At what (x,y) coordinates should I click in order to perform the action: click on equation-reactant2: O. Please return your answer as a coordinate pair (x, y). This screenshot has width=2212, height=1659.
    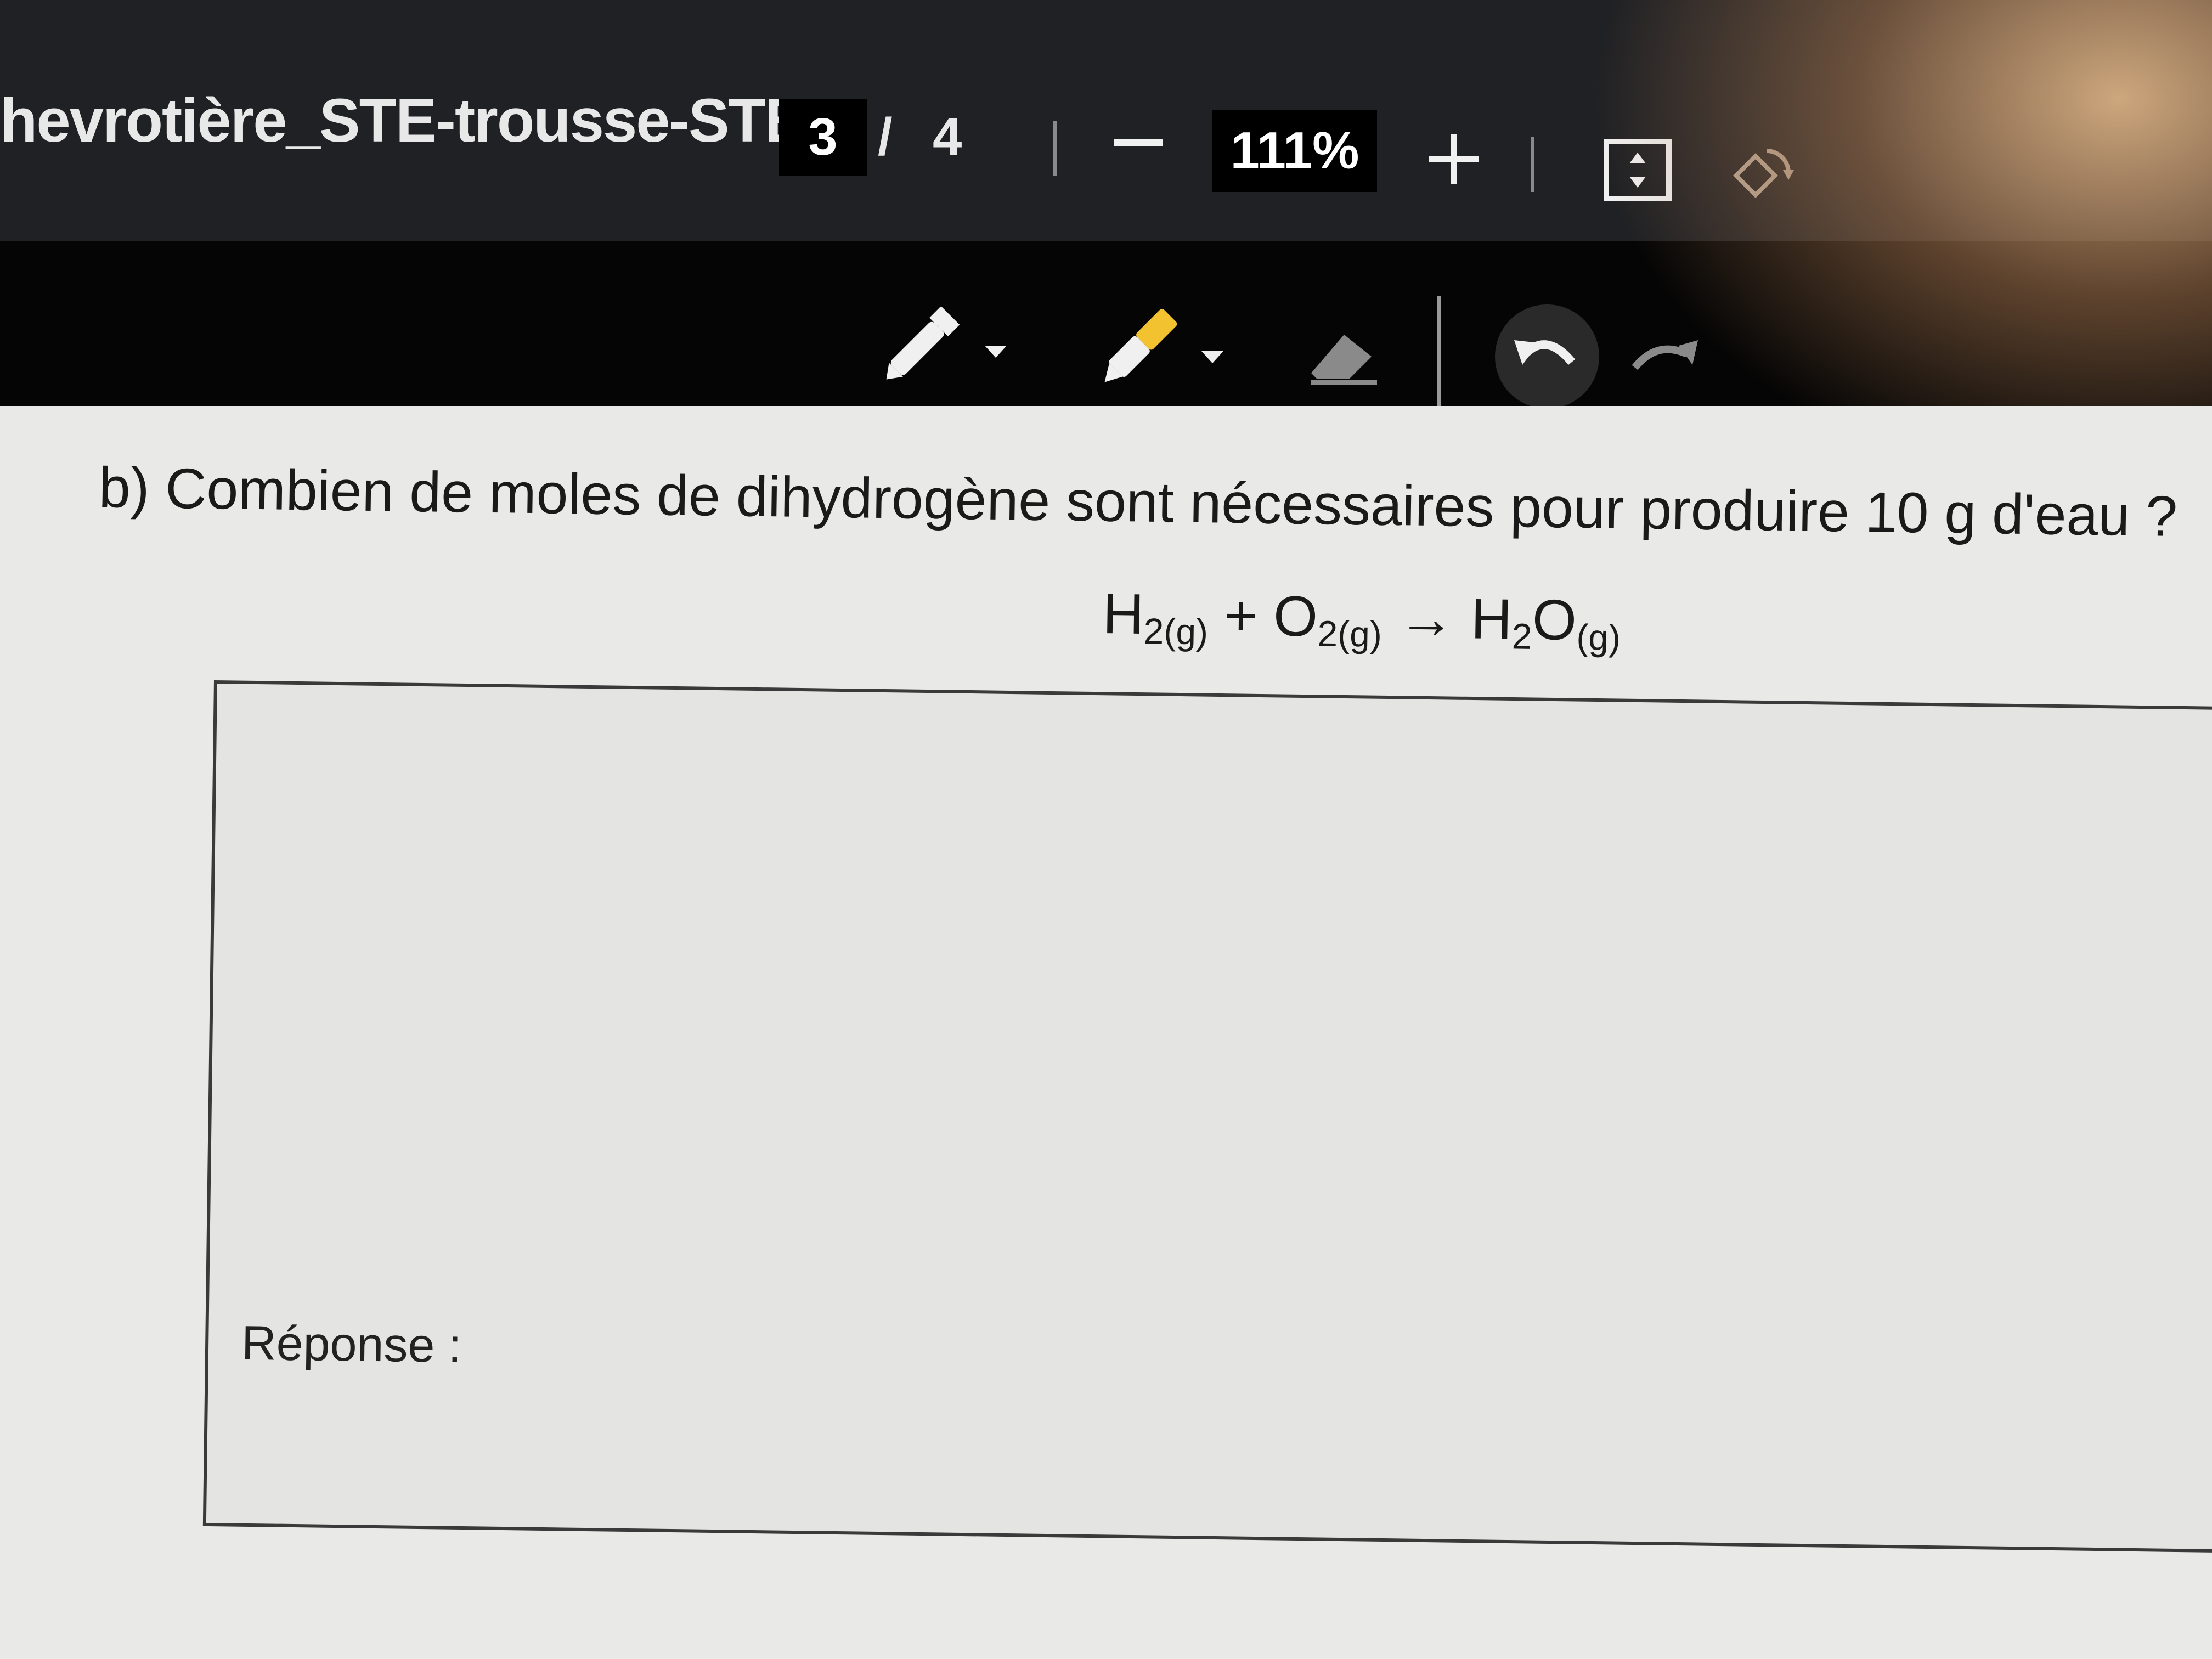
    Looking at the image, I should click on (1296, 617).